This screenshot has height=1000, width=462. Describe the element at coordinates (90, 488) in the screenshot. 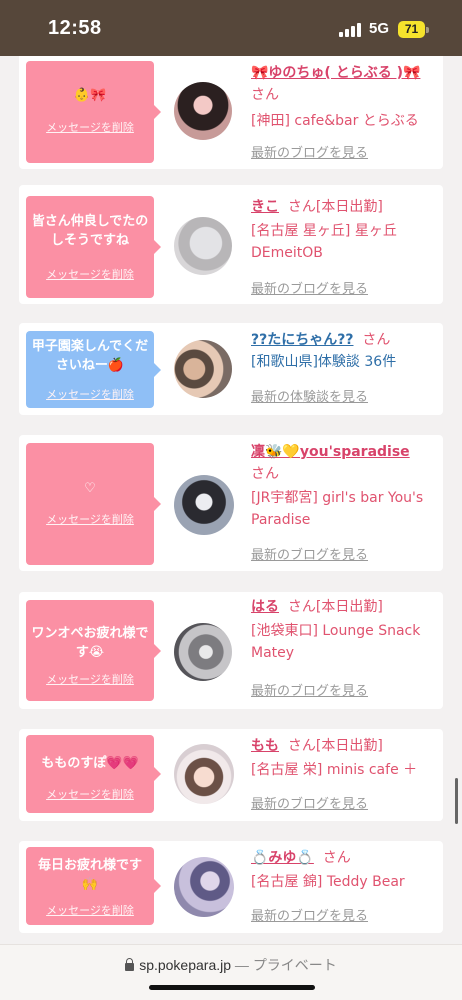

I see `message-text: ♡` at that location.